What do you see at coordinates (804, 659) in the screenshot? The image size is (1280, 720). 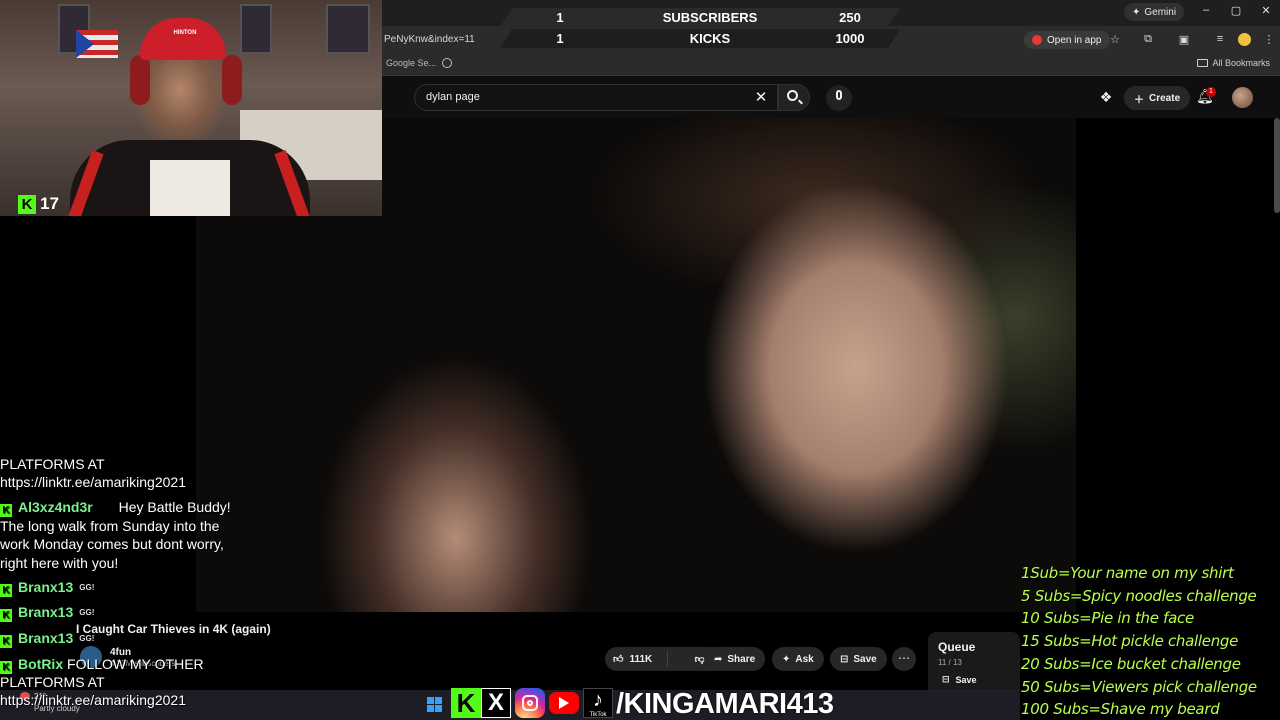 I see `ask-label: Ask` at bounding box center [804, 659].